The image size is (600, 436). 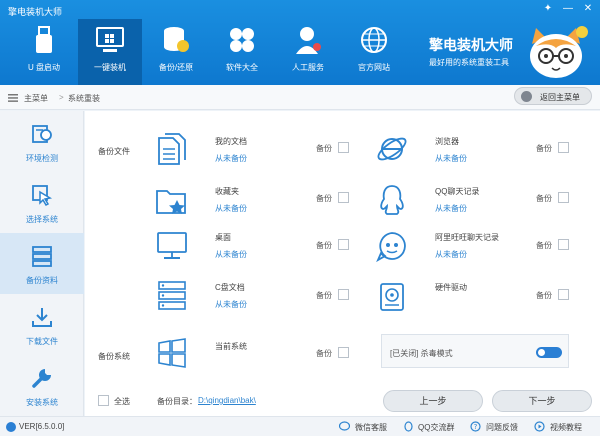 I want to click on antivirus-mode-box: [已关闭] 杀毒模式, so click(x=475, y=351).